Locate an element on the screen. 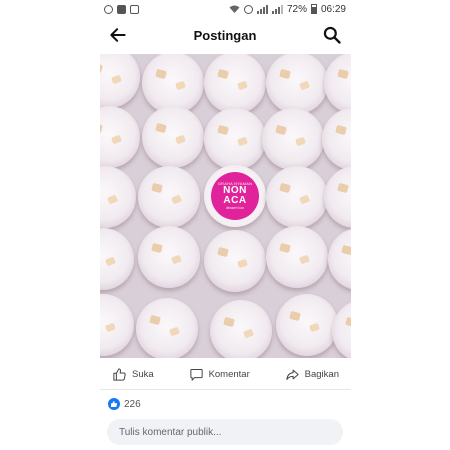  comment-button: Komentar is located at coordinates (219, 374).